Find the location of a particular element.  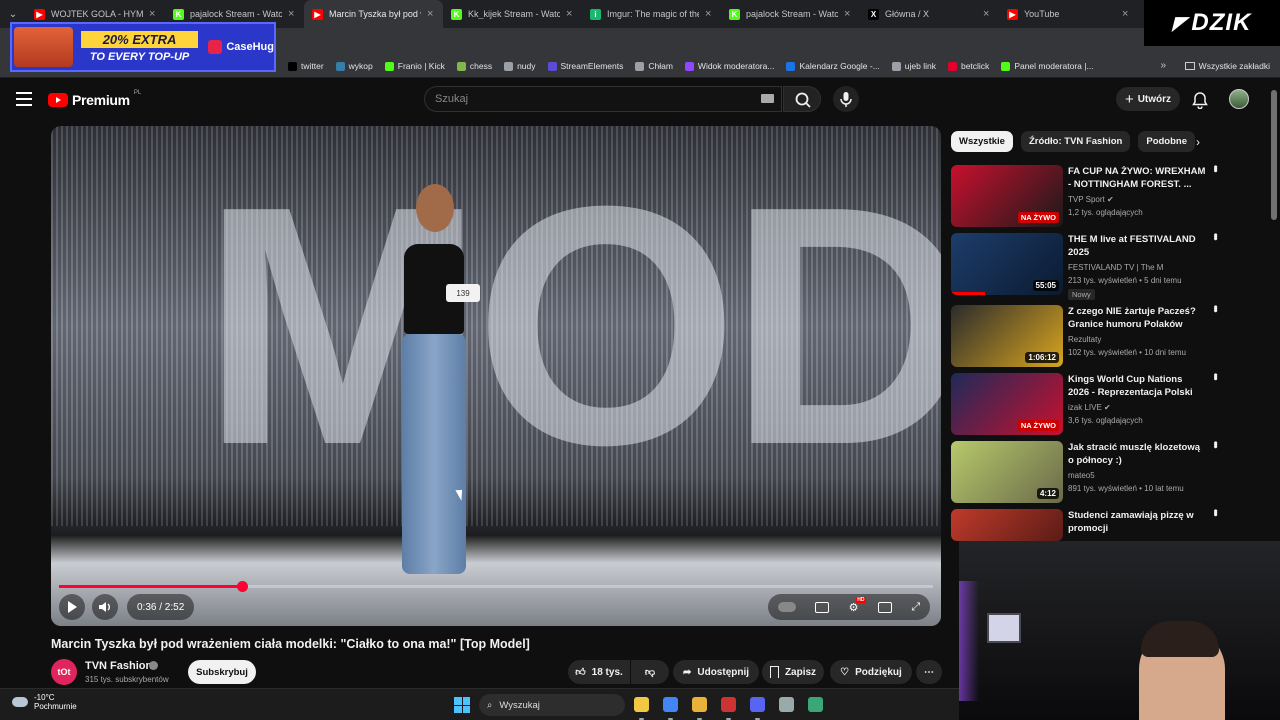

channel-name: TVN Fashion is located at coordinates (118, 666).